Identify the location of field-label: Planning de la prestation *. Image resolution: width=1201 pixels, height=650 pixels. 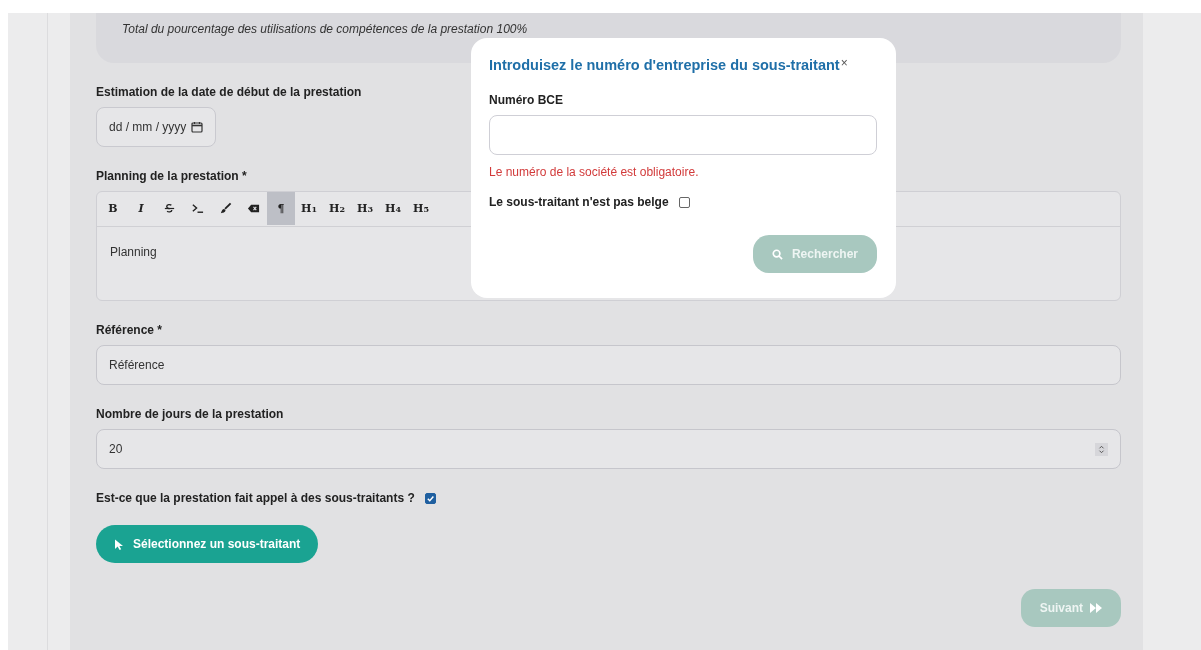
(171, 176).